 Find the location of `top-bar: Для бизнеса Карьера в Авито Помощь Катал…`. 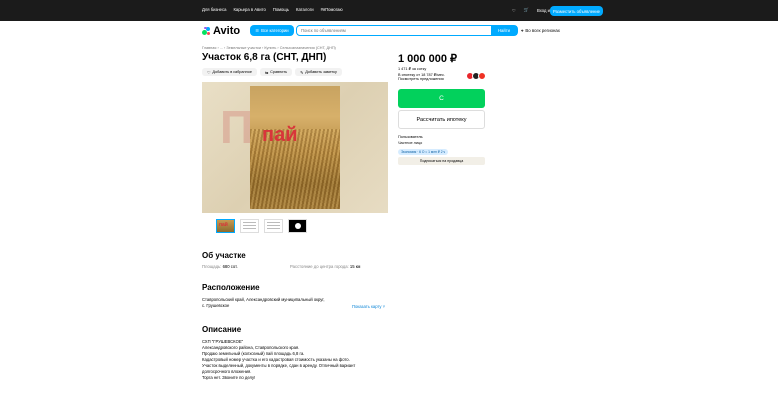

top-bar: Для бизнеса Карьера в Авито Помощь Катал… is located at coordinates (389, 10).